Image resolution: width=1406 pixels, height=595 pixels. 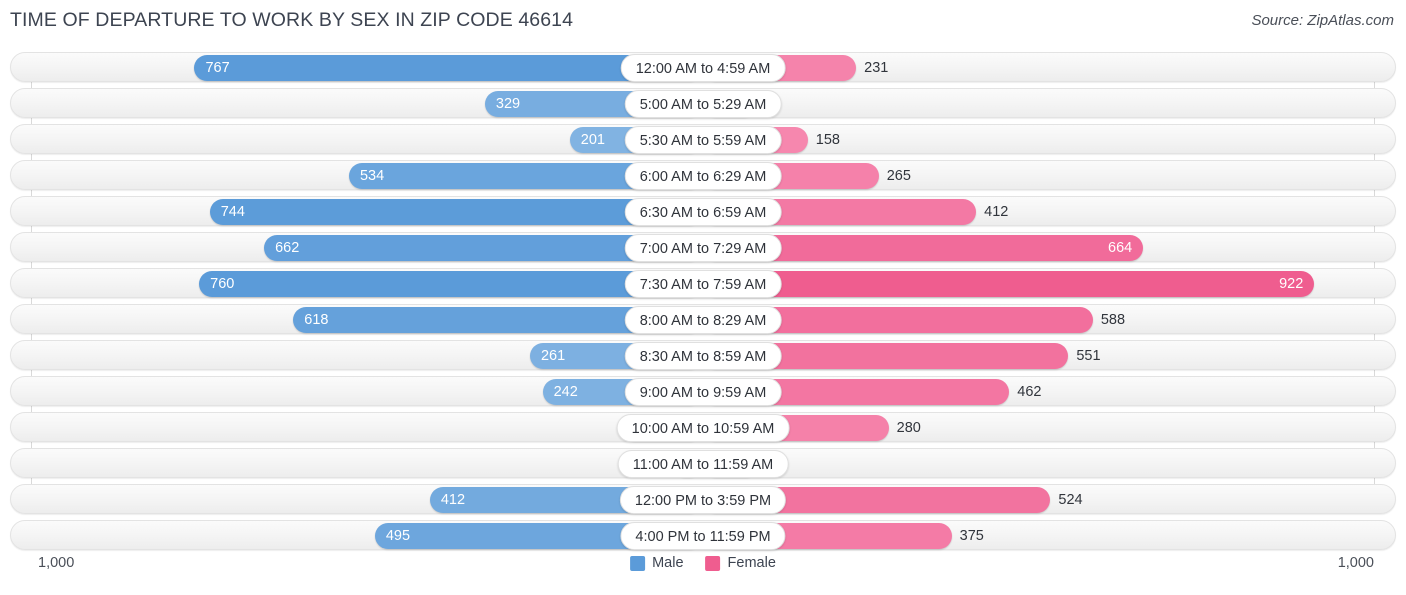 I want to click on chart-legend: Male Female, so click(x=703, y=563).